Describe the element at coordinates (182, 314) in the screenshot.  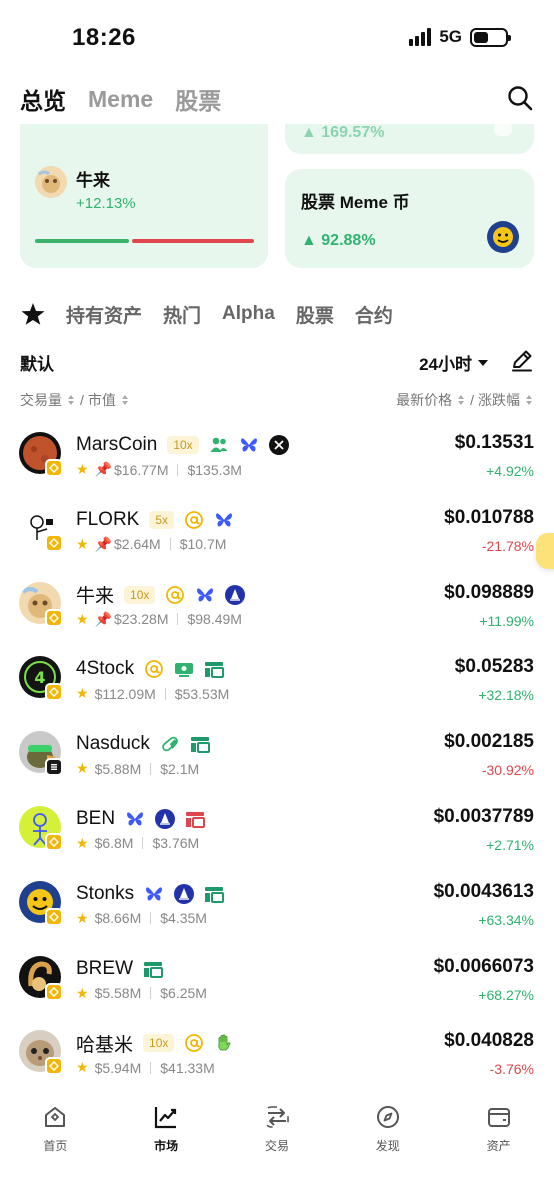
I see `tab-hot: 热门` at that location.